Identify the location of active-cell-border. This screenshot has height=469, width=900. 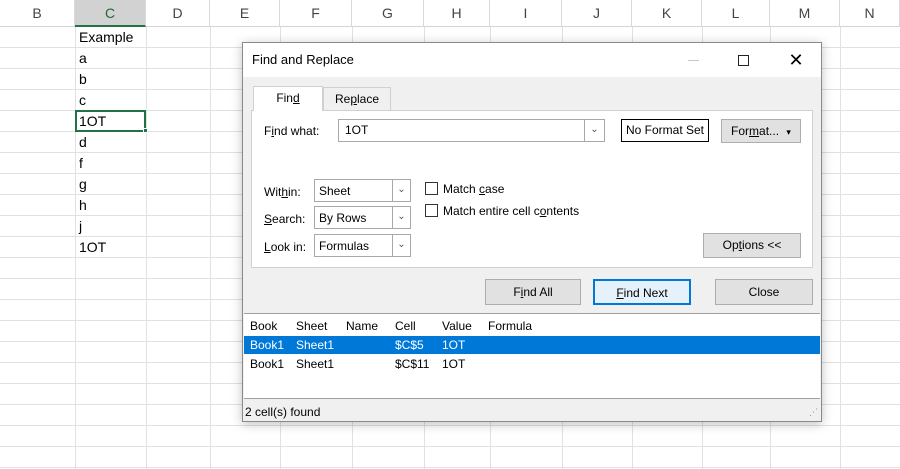
(110, 121).